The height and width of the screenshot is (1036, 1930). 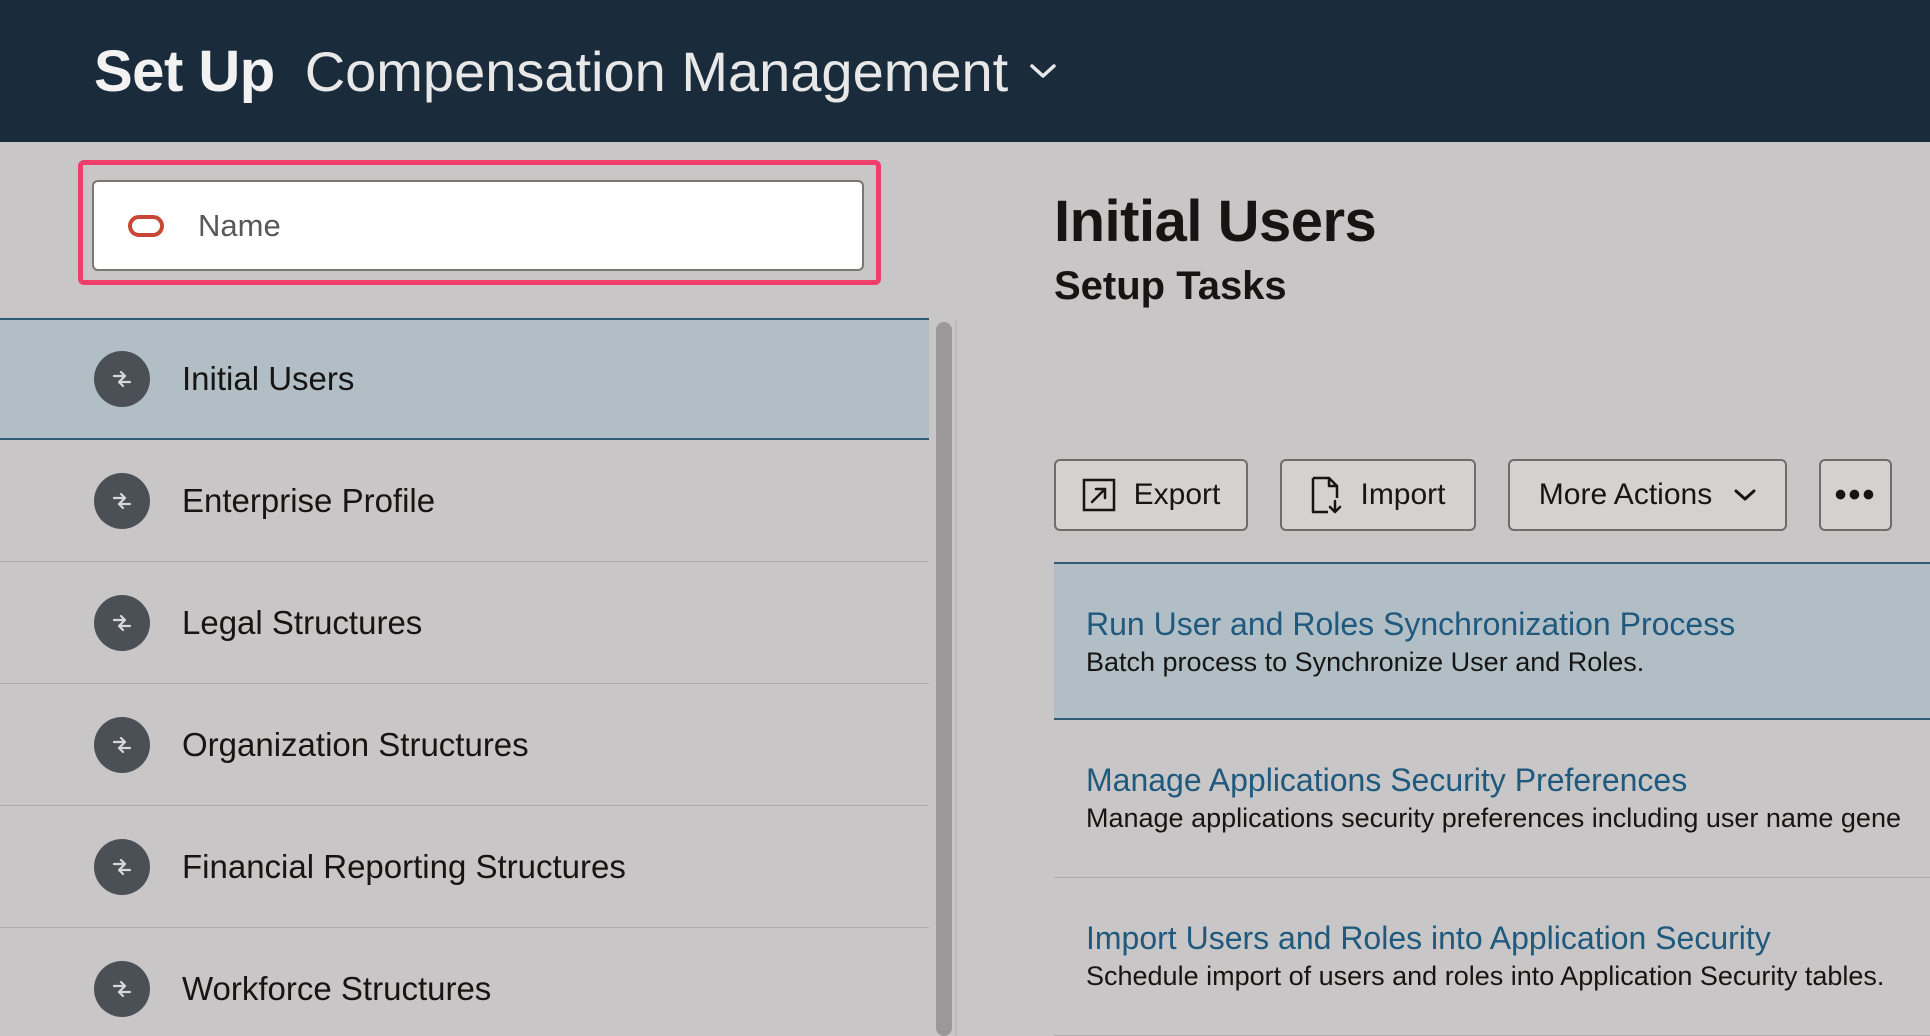 I want to click on sidebar-item-legal-structures: Legal Structures, so click(x=464, y=623).